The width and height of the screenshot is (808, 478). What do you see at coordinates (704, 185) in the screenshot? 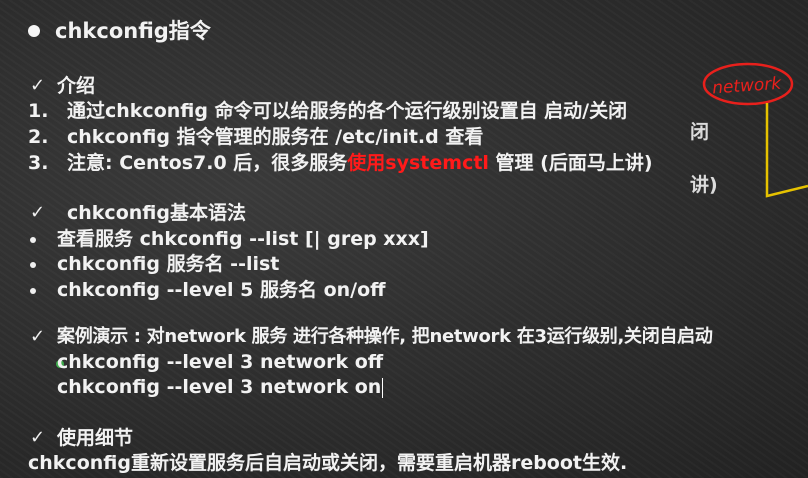
I see `background-fragment-2: 讲)` at bounding box center [704, 185].